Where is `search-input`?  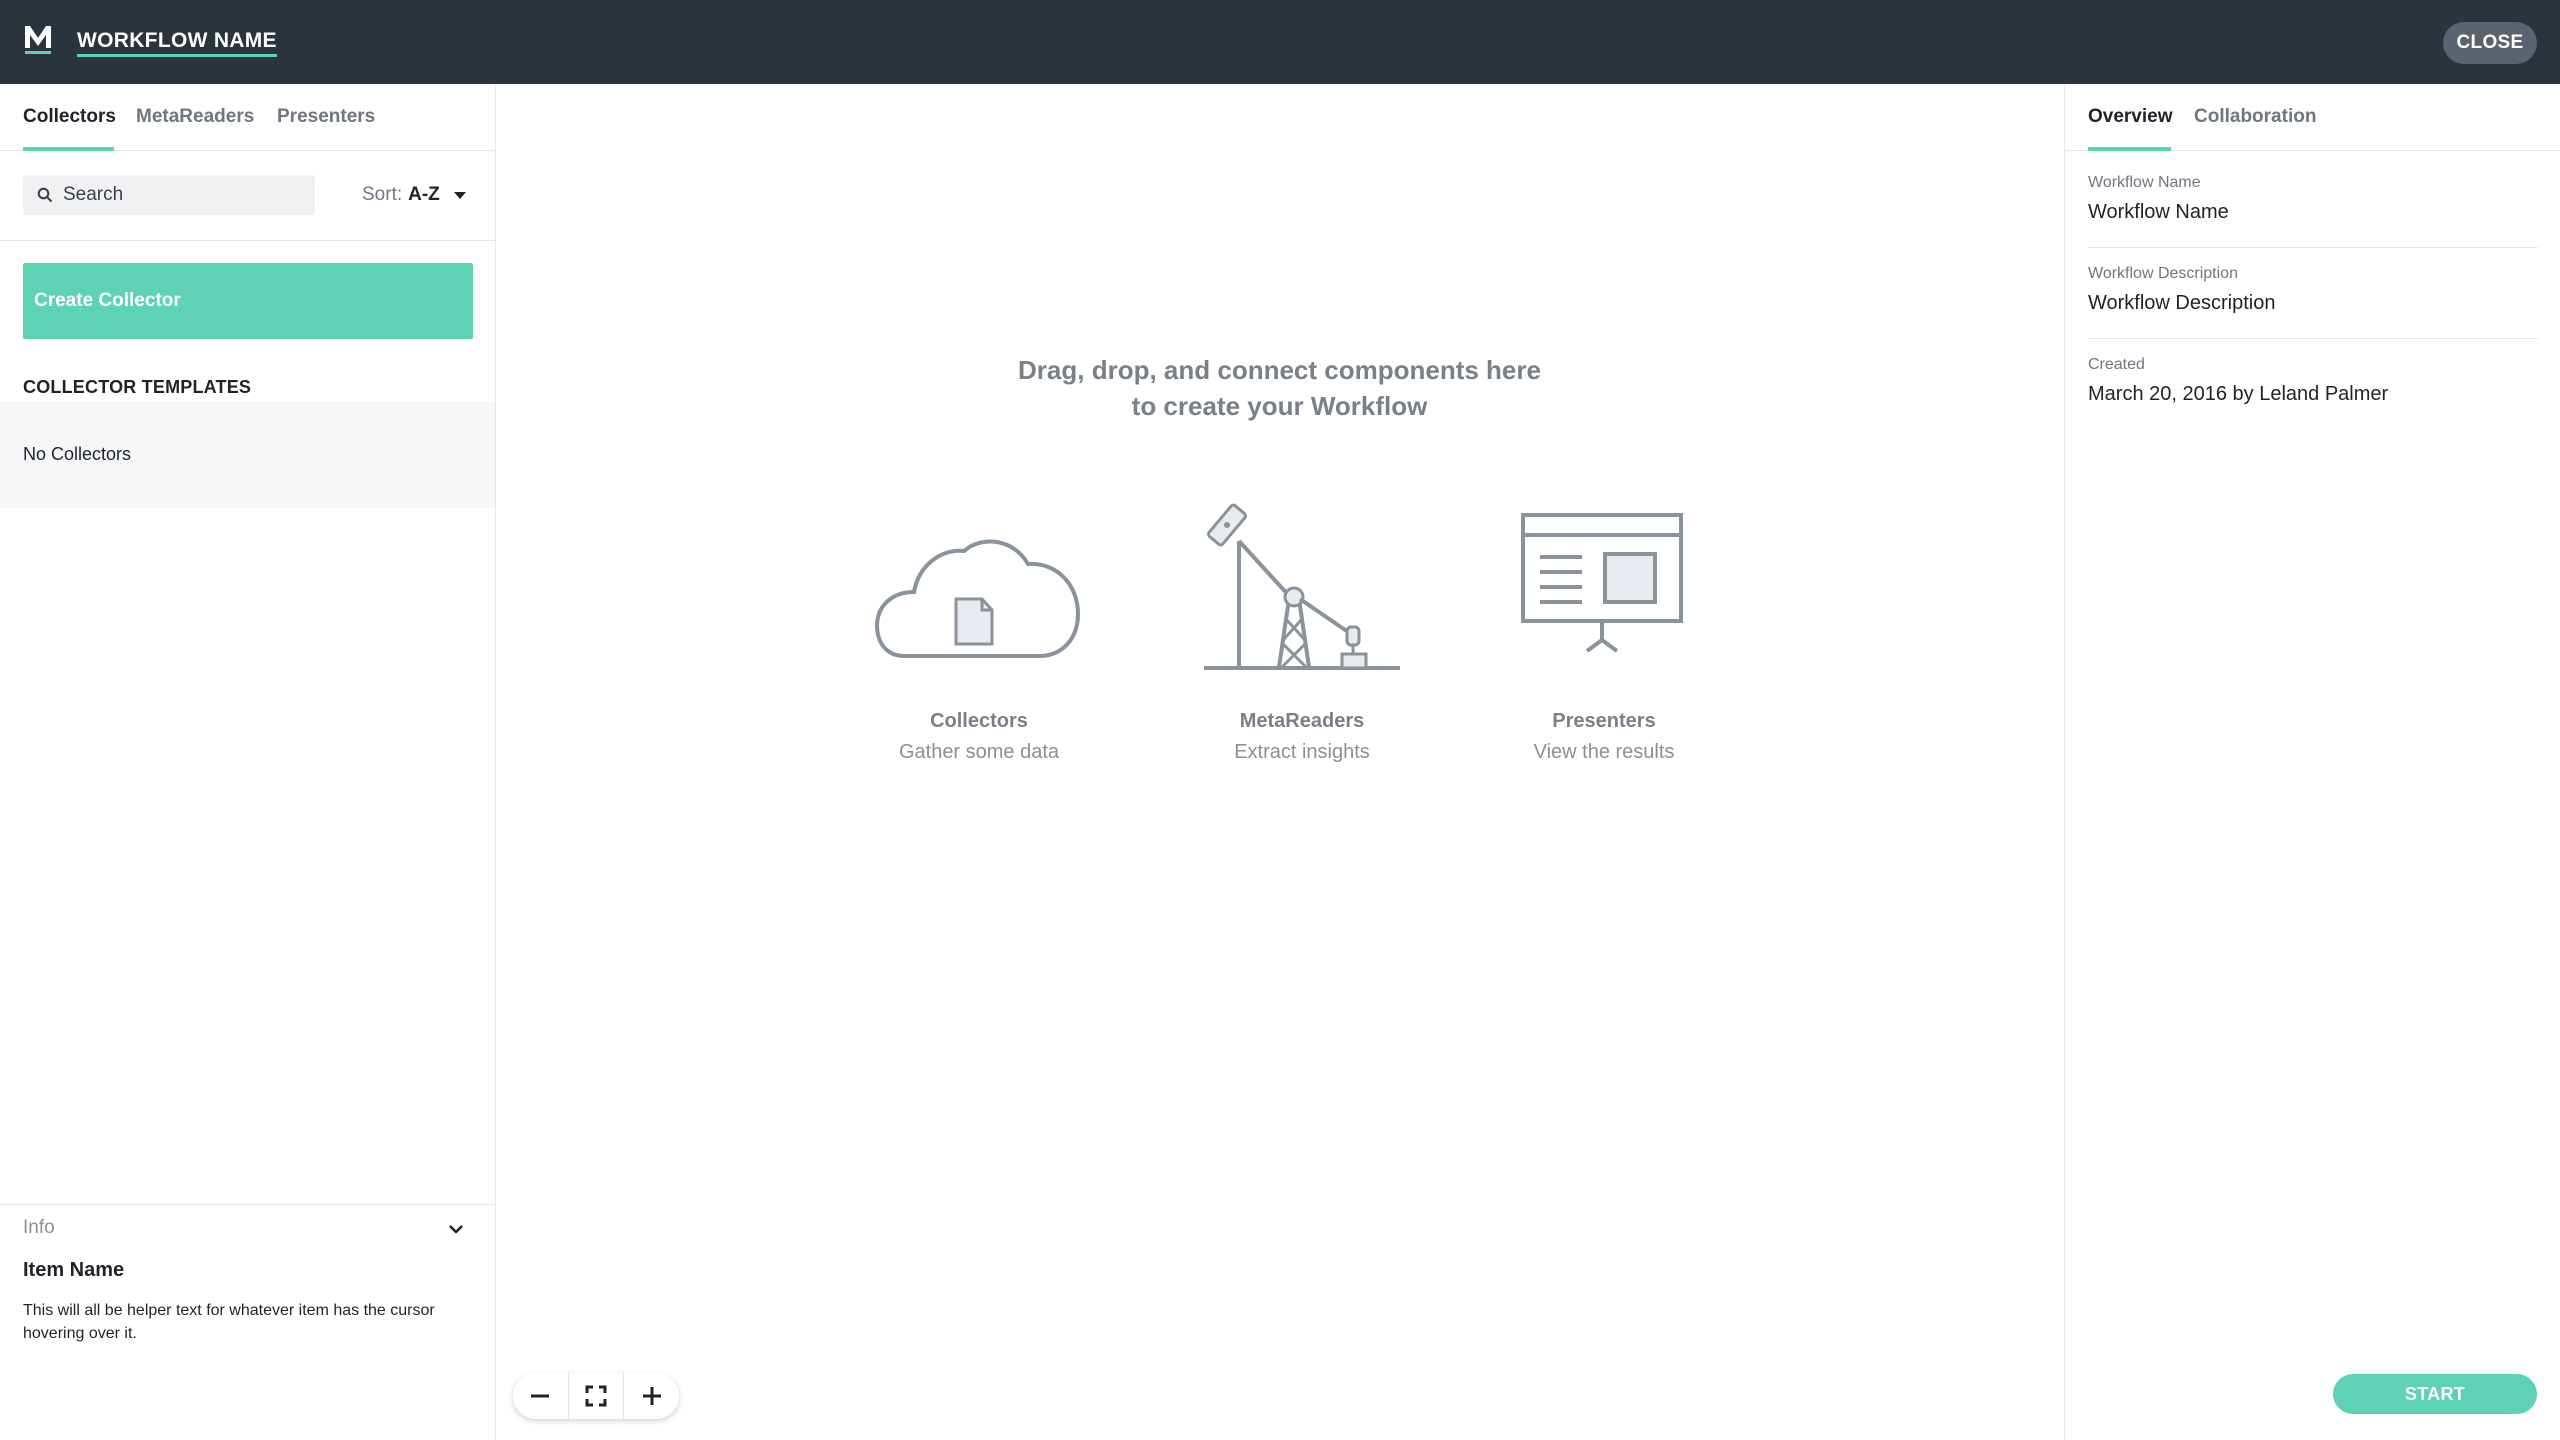
search-input is located at coordinates (183, 195).